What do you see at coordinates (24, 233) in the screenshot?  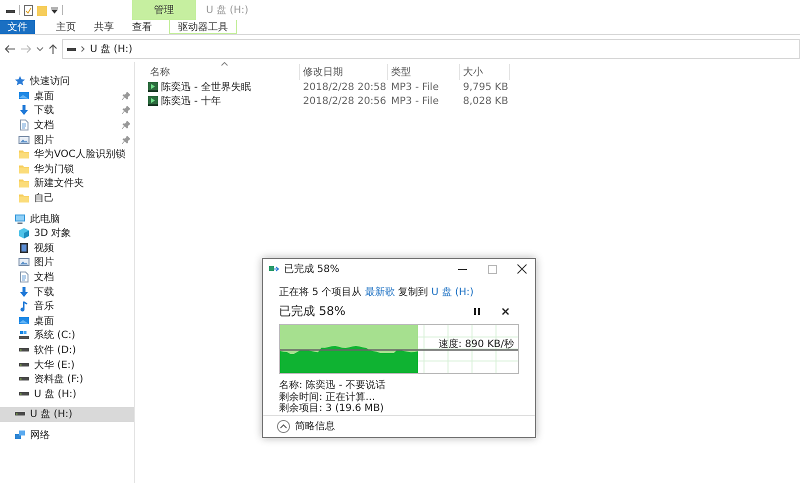 I see `cube-icon` at bounding box center [24, 233].